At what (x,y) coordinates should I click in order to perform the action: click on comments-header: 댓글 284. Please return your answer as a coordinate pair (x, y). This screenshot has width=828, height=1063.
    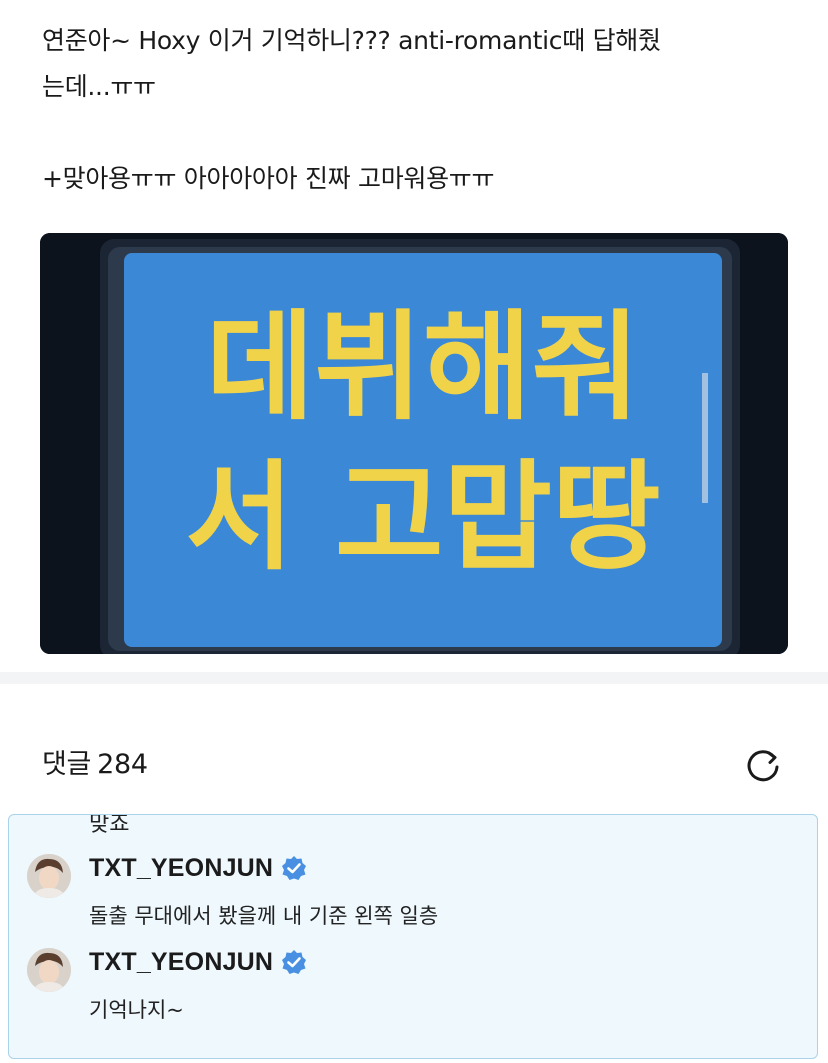
    Looking at the image, I should click on (415, 765).